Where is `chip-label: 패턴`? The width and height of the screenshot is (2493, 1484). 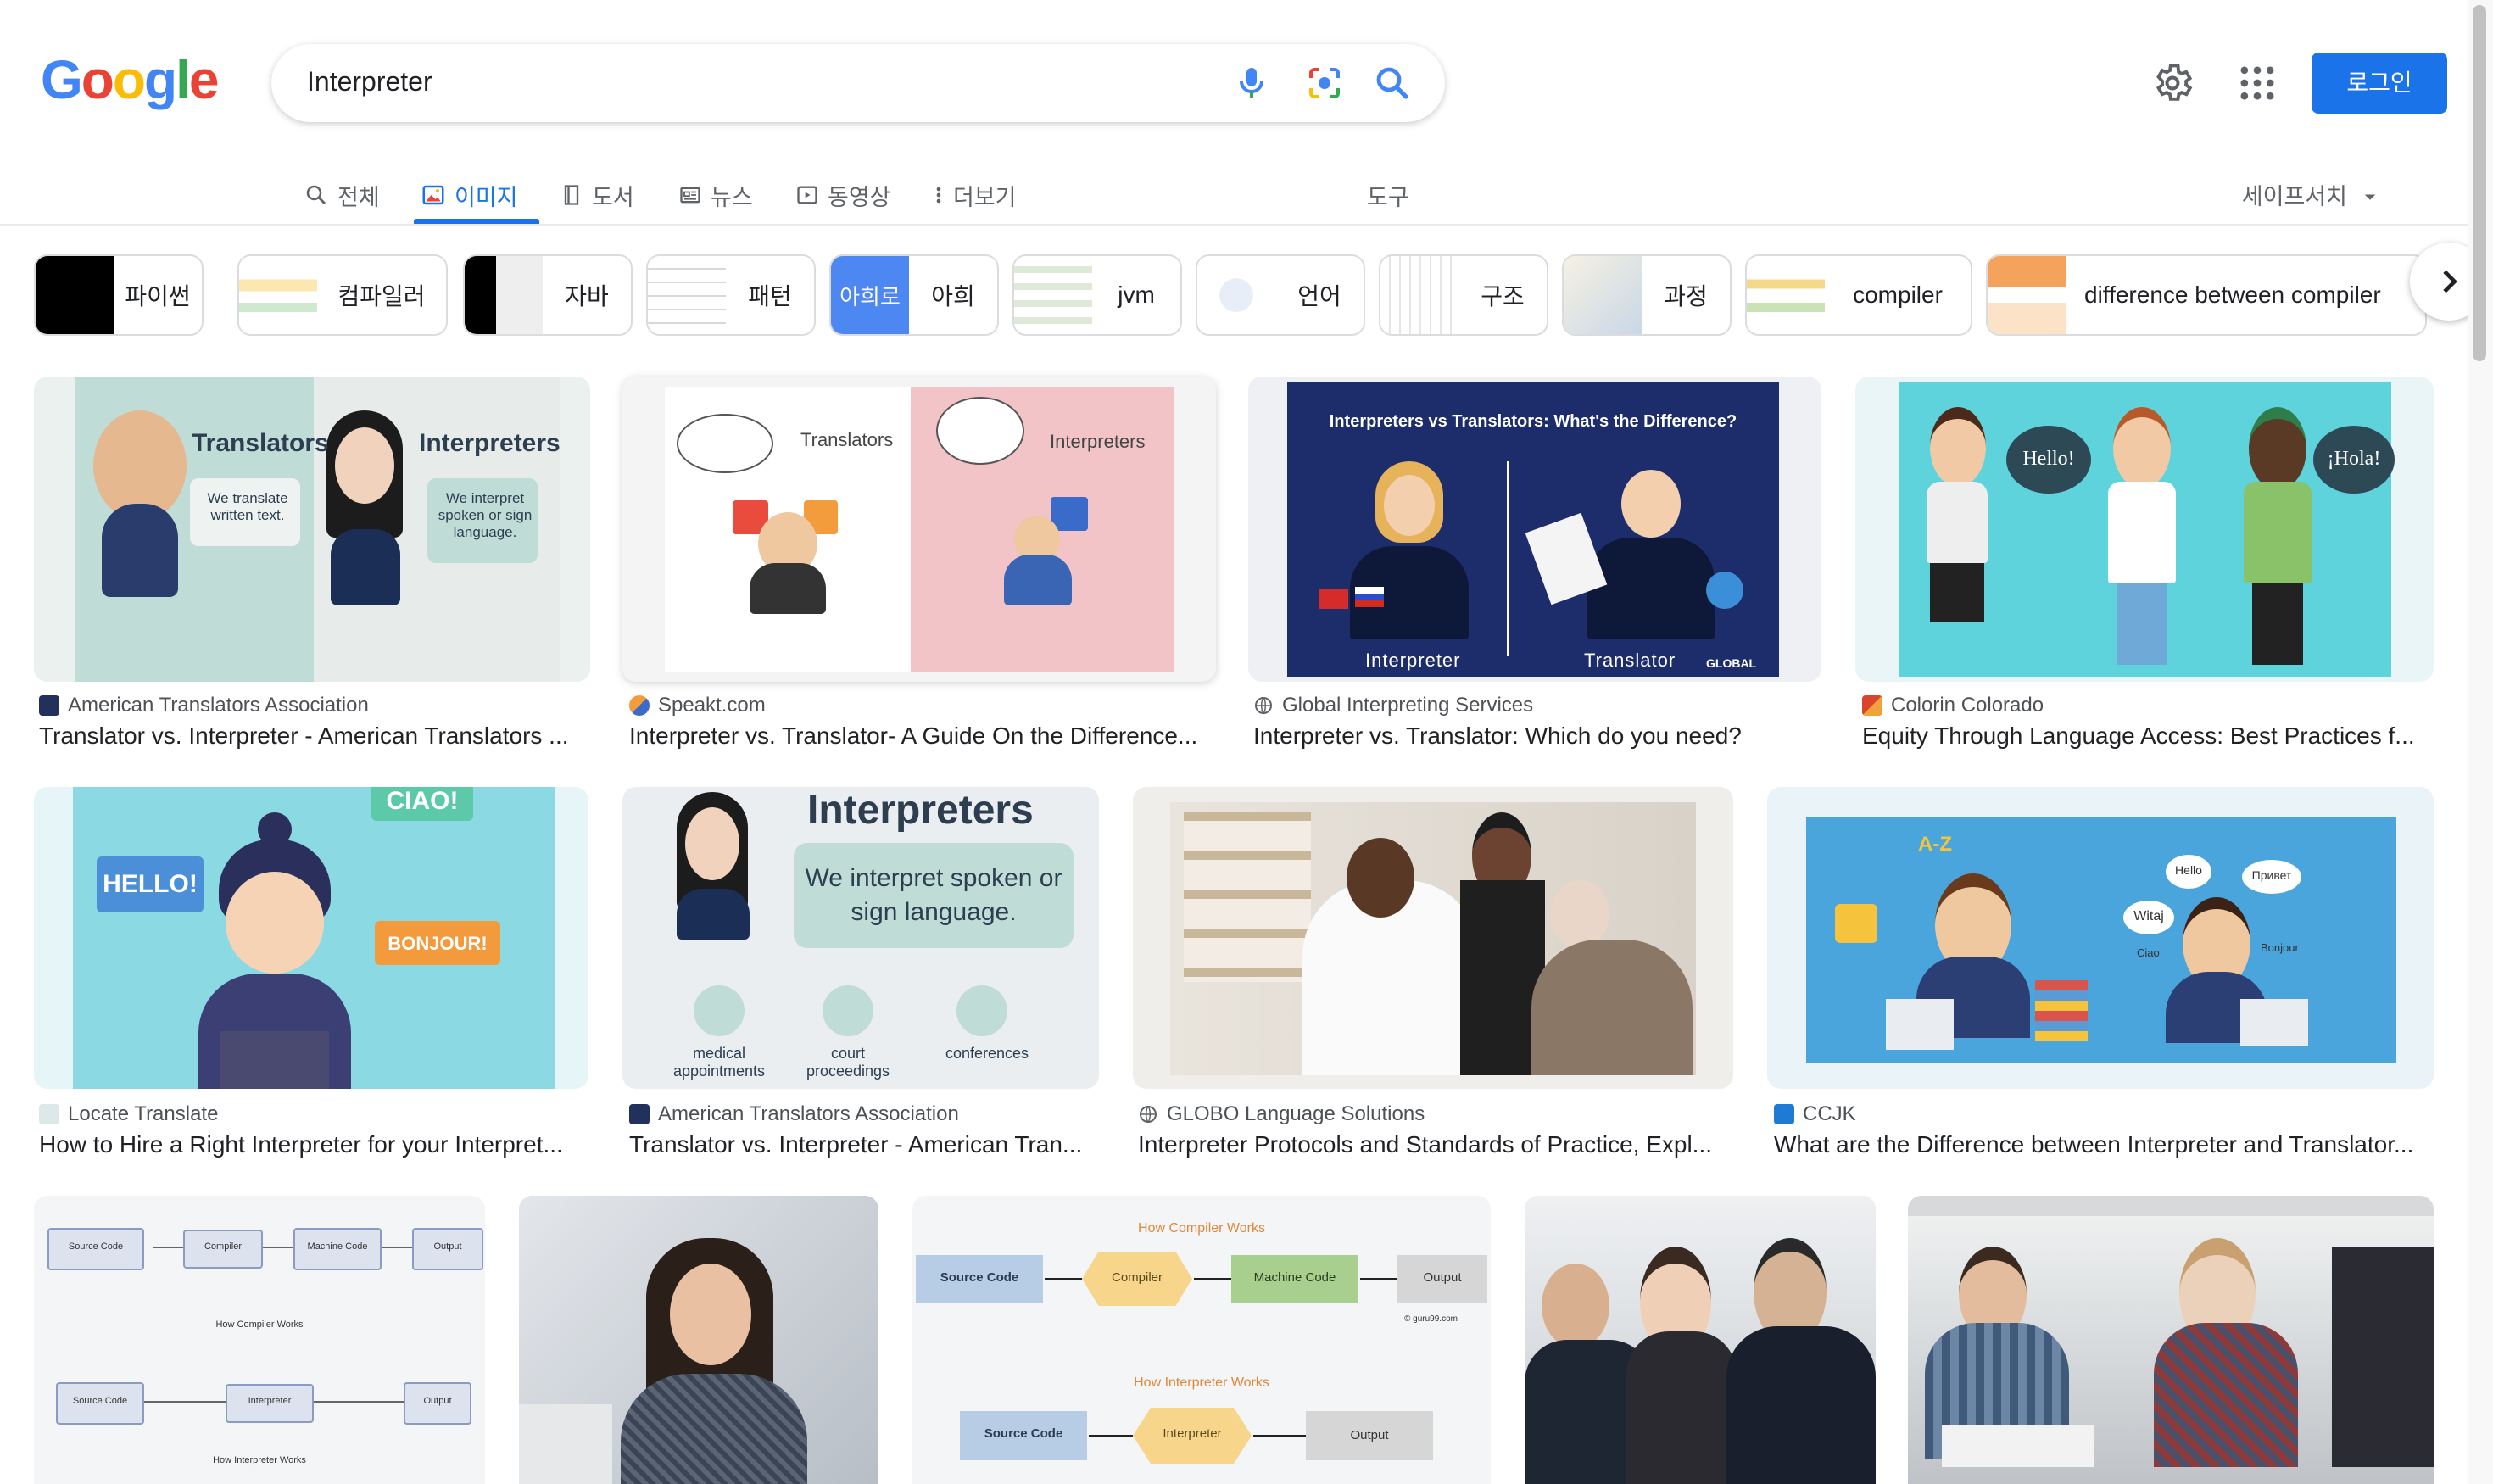 chip-label: 패턴 is located at coordinates (770, 296).